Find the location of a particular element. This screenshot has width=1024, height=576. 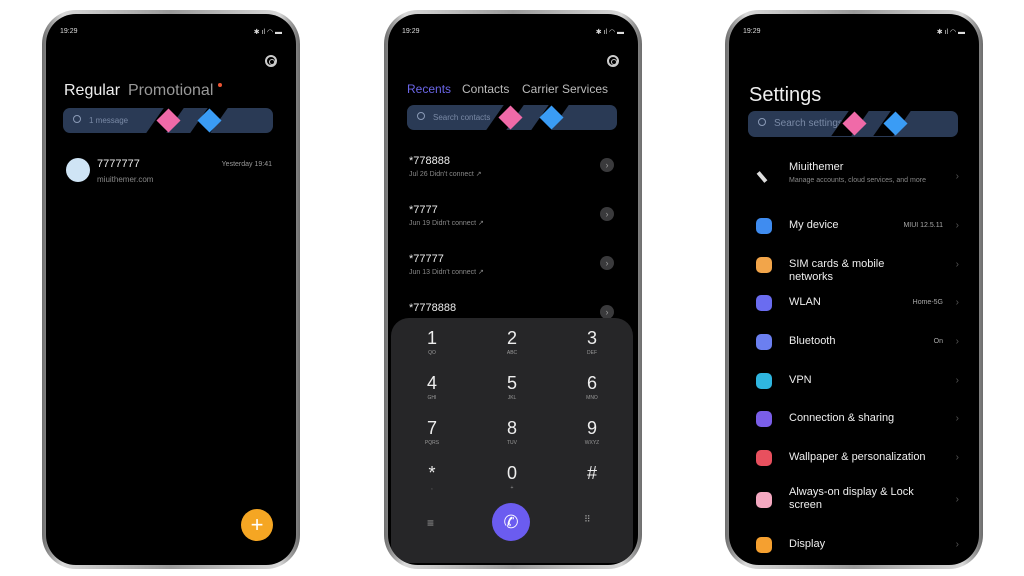

item-label: Always-on display & Lock screen is located at coordinates (851, 498).